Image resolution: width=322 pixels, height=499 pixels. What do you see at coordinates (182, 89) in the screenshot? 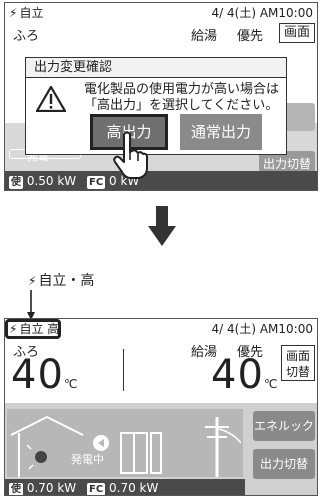
I see `dialog-message-line1: 電化製品の使用電力が高い場合は` at bounding box center [182, 89].